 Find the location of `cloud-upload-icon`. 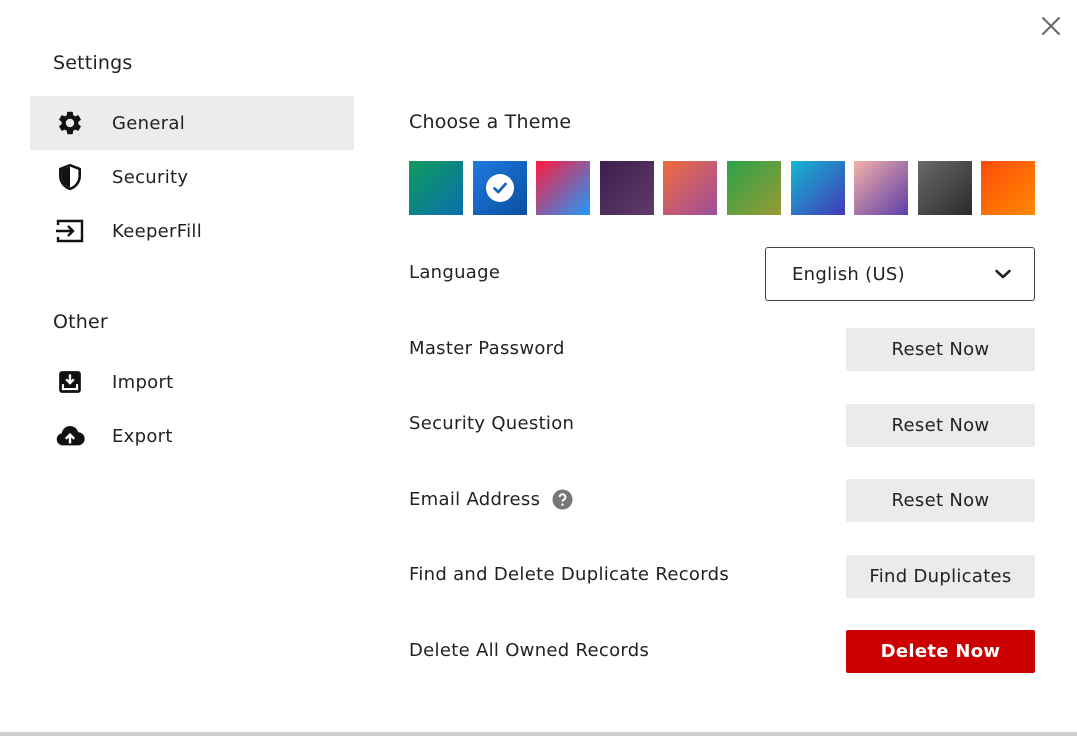

cloud-upload-icon is located at coordinates (70, 436).